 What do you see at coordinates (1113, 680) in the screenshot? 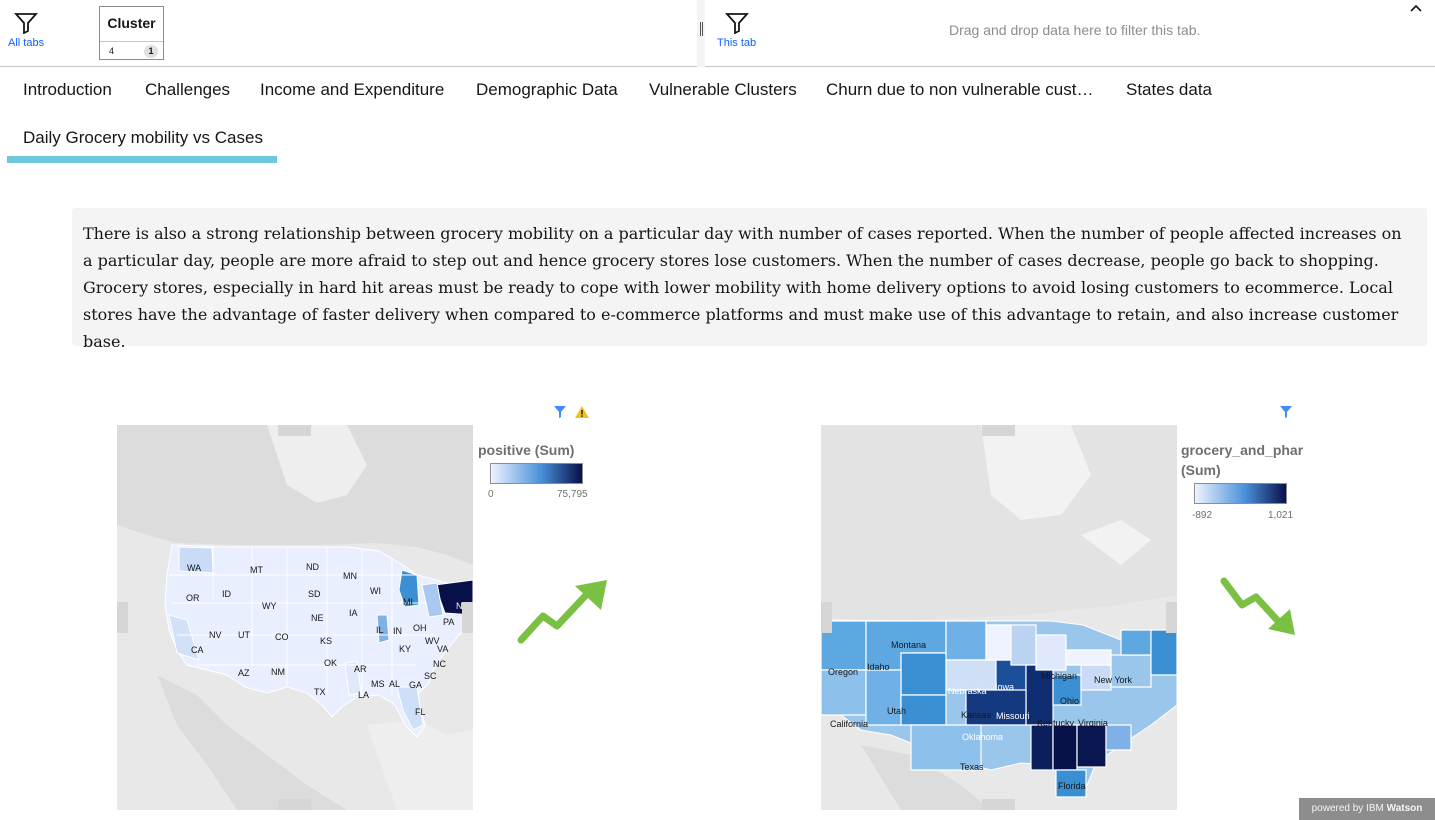
I see `state-label-new-york: New York` at bounding box center [1113, 680].